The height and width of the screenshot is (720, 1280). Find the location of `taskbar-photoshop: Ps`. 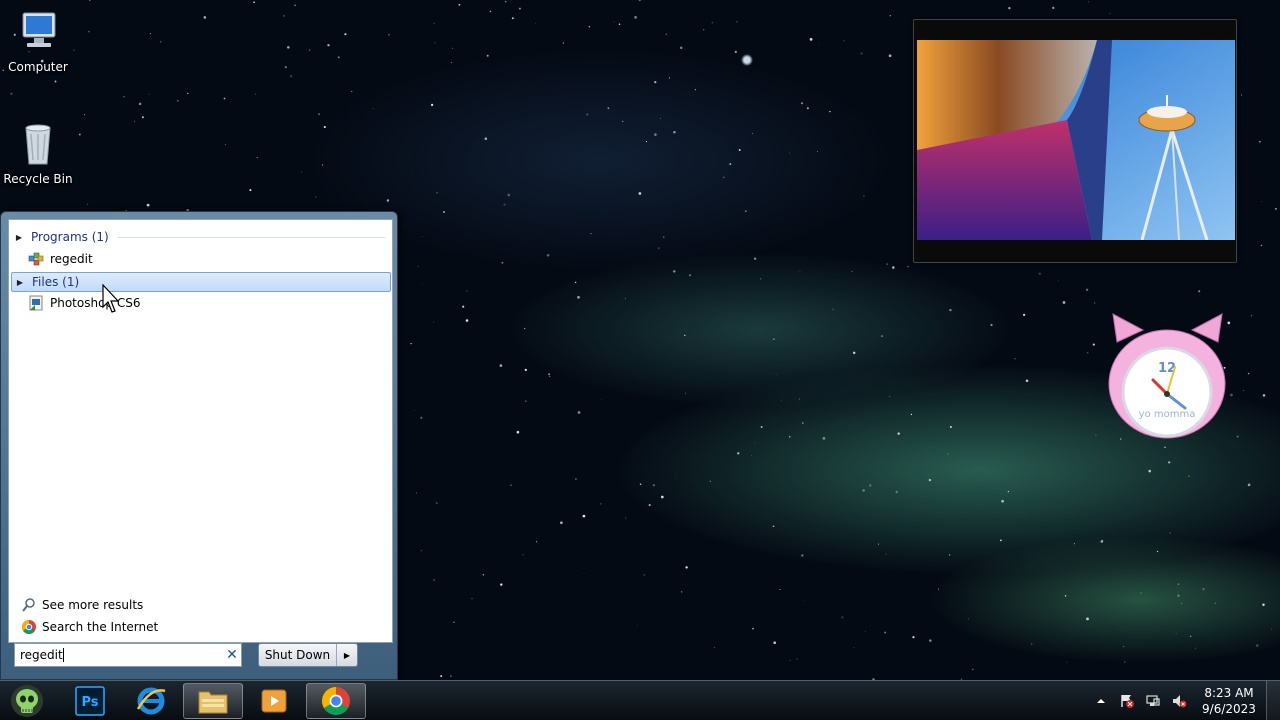

taskbar-photoshop: Ps is located at coordinates (90, 701).